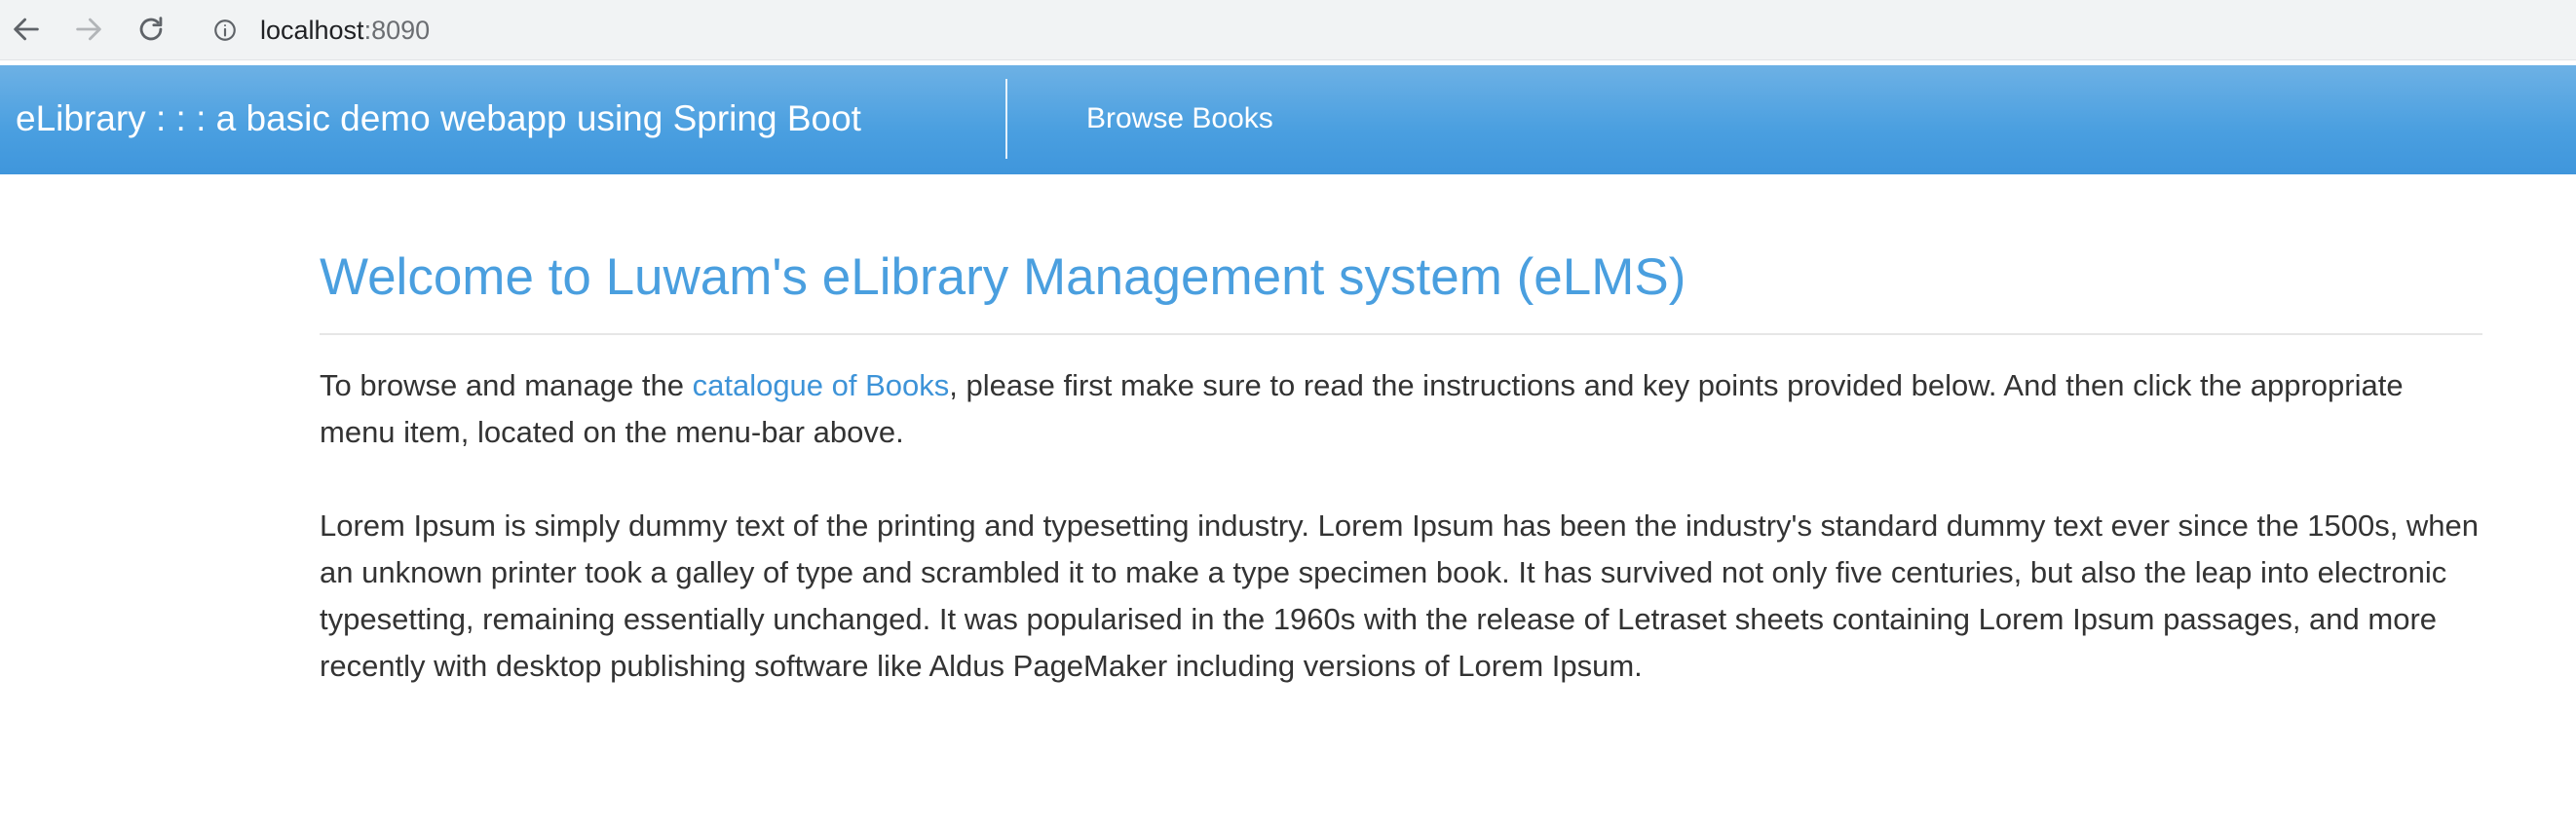  Describe the element at coordinates (26, 29) in the screenshot. I see `arrow-left-icon` at that location.